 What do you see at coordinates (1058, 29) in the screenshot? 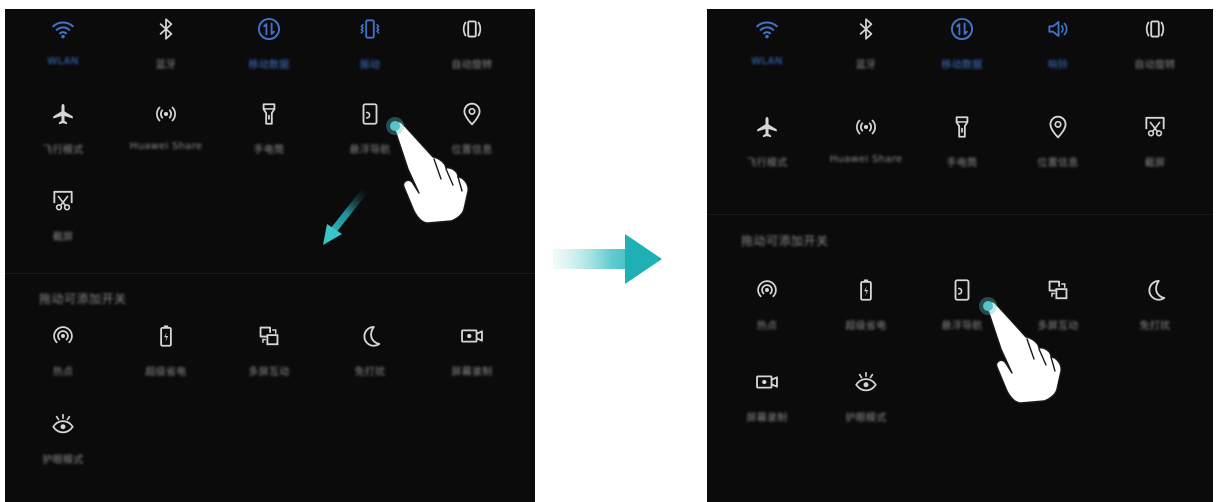
I see `sound-icon` at bounding box center [1058, 29].